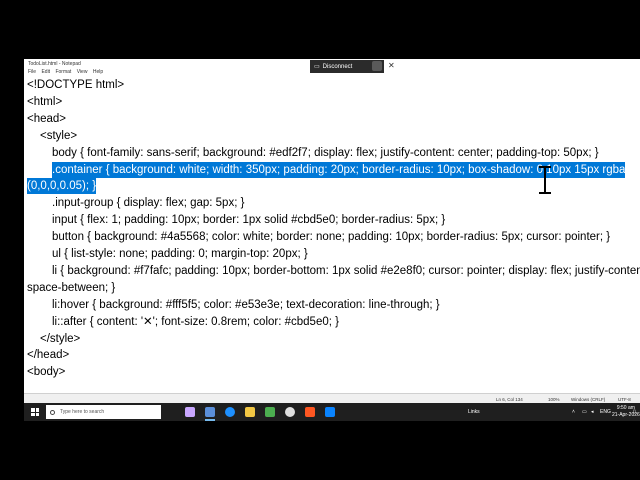 This screenshot has width=640, height=480. I want to click on taskbar-search-box: Type here to search, so click(103, 412).